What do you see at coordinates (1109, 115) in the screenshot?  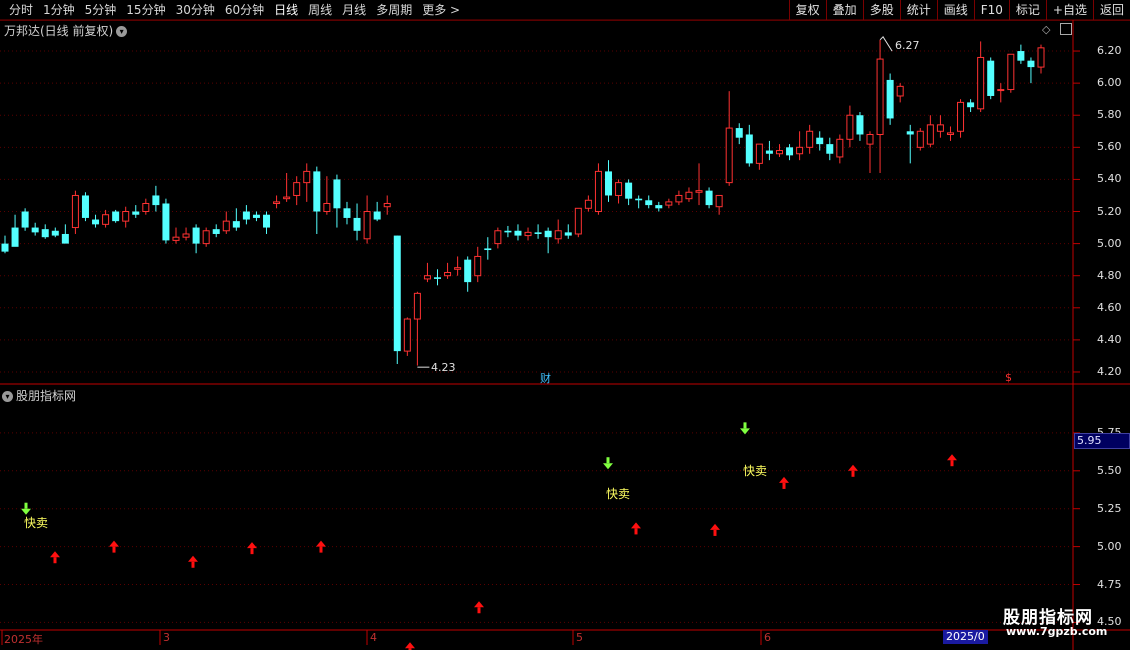 I see `price-axis-label: 5.80` at bounding box center [1109, 115].